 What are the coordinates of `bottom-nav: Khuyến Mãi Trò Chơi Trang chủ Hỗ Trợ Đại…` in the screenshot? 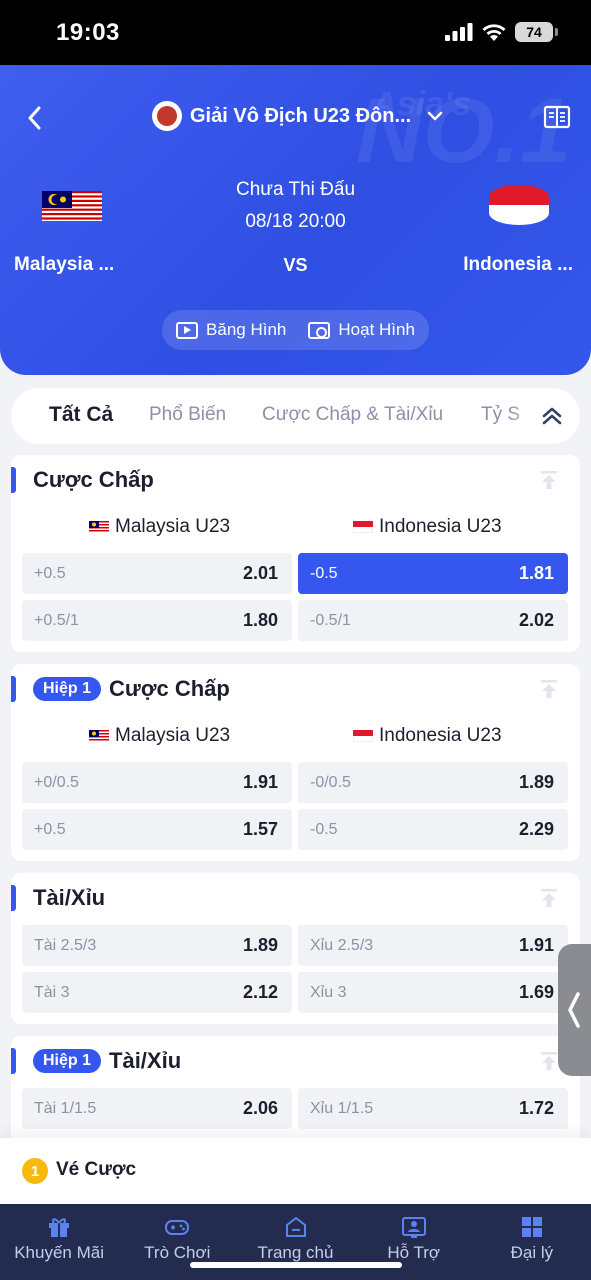 It's located at (295, 1242).